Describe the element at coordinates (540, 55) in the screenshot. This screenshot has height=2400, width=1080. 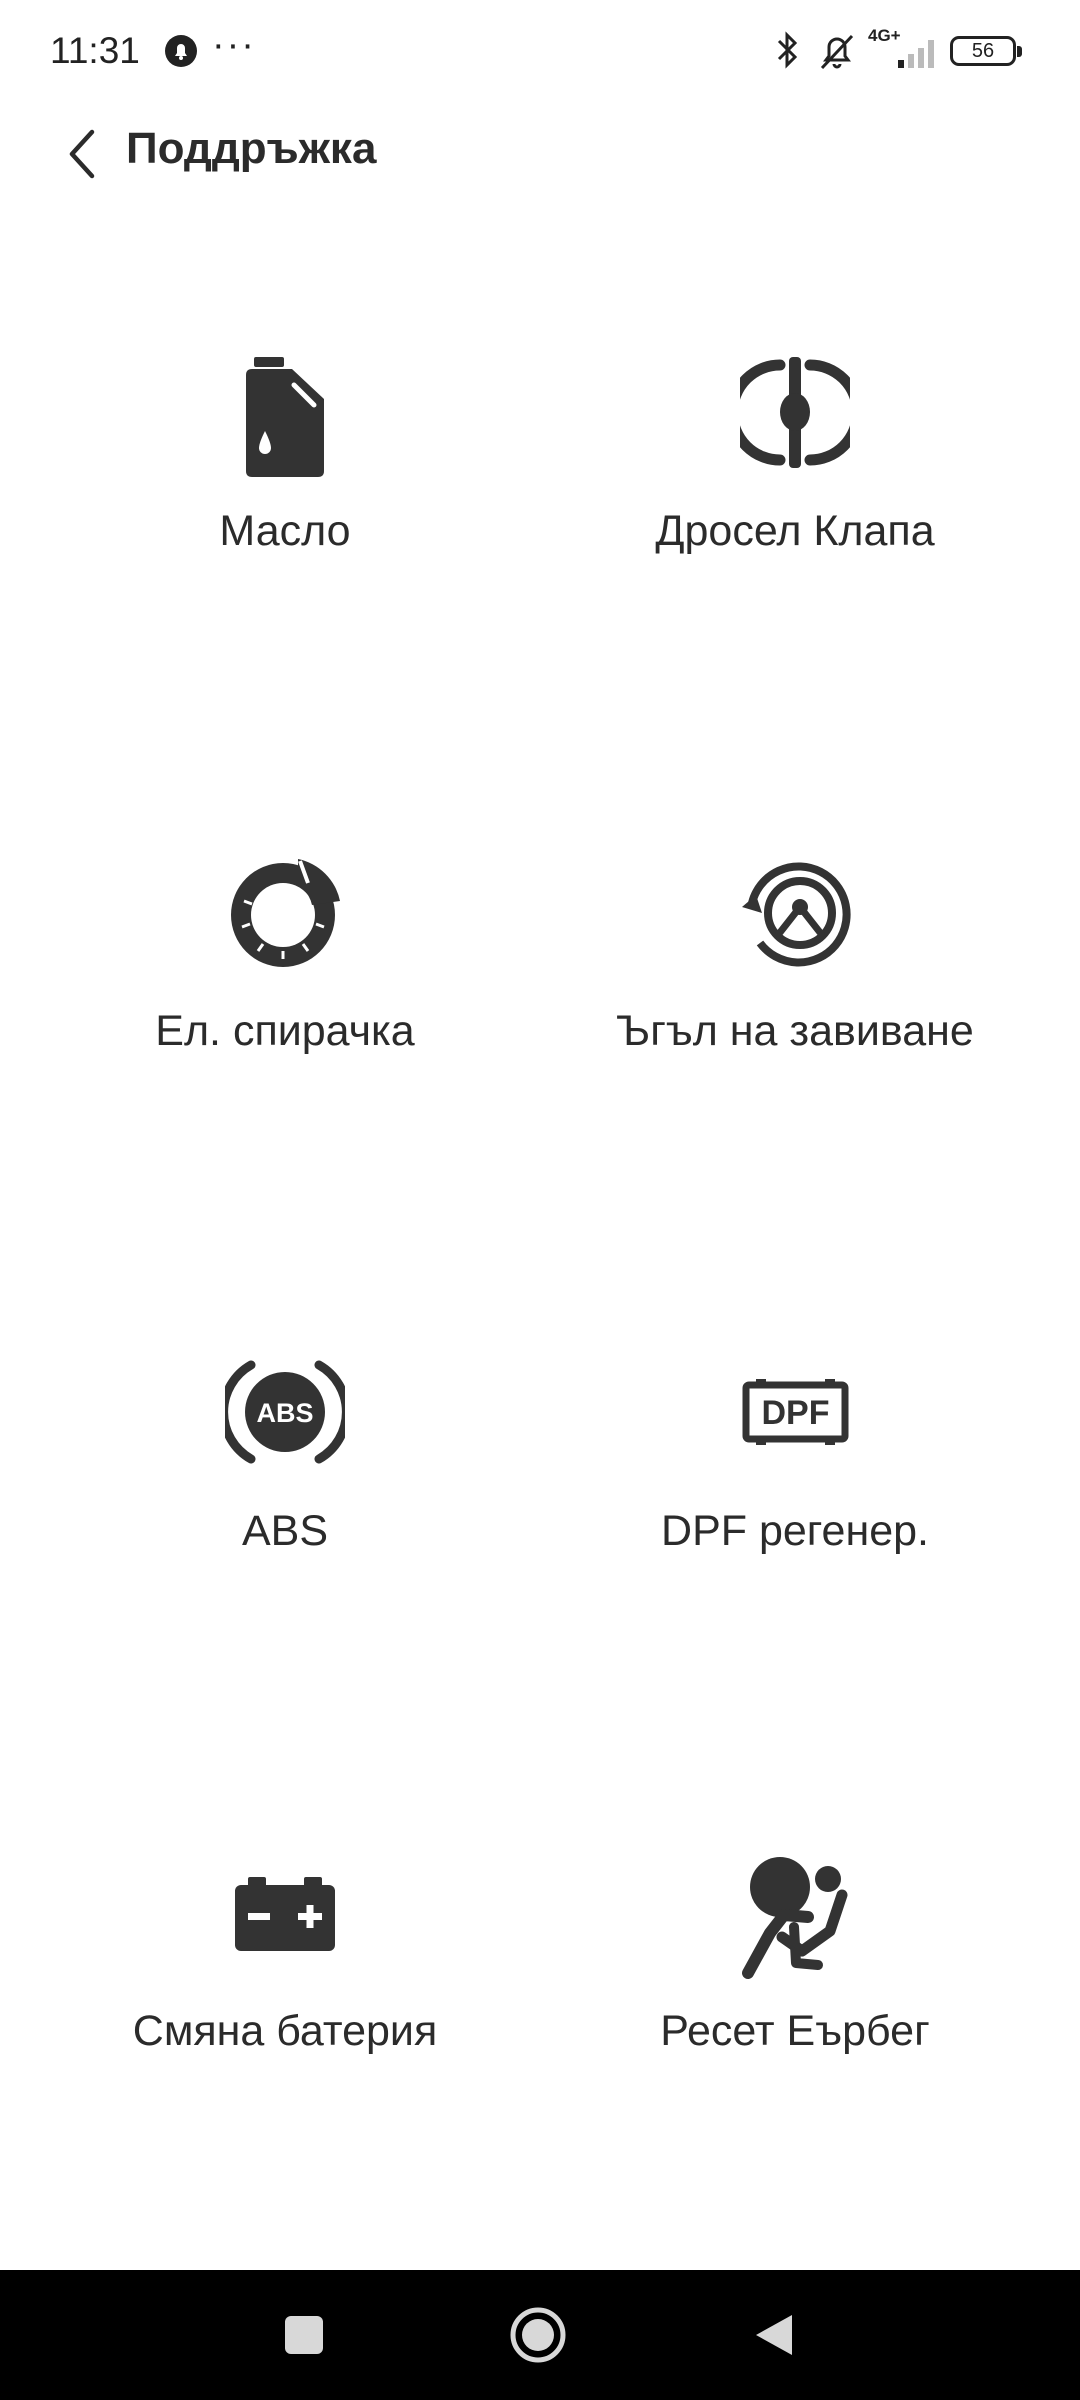
I see `status-bar: 11:31 ··· 4G+ 56` at that location.